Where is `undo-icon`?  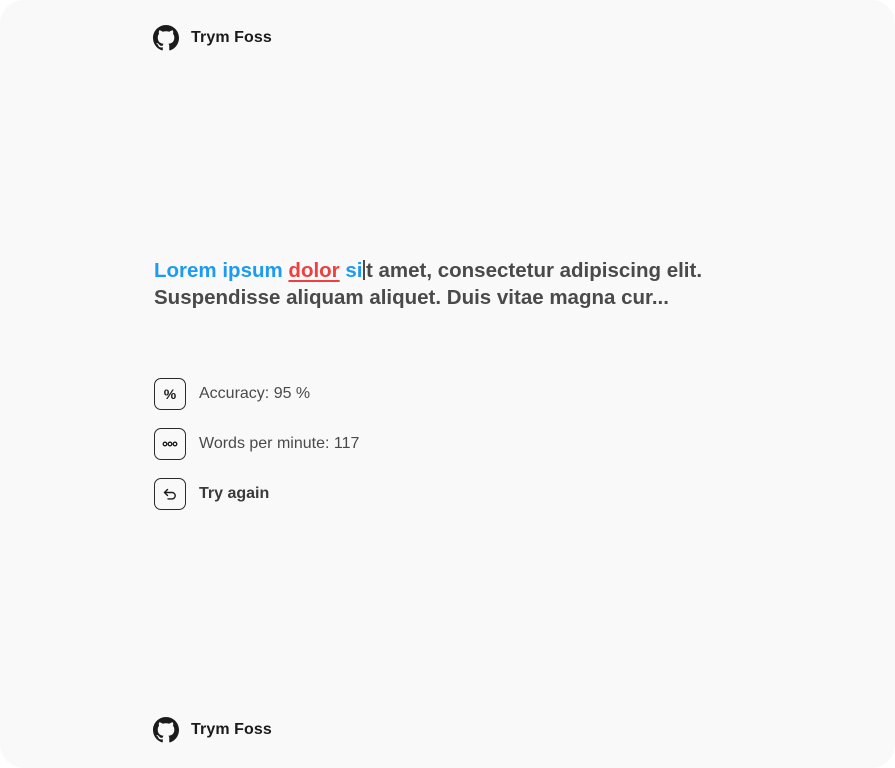
undo-icon is located at coordinates (170, 494).